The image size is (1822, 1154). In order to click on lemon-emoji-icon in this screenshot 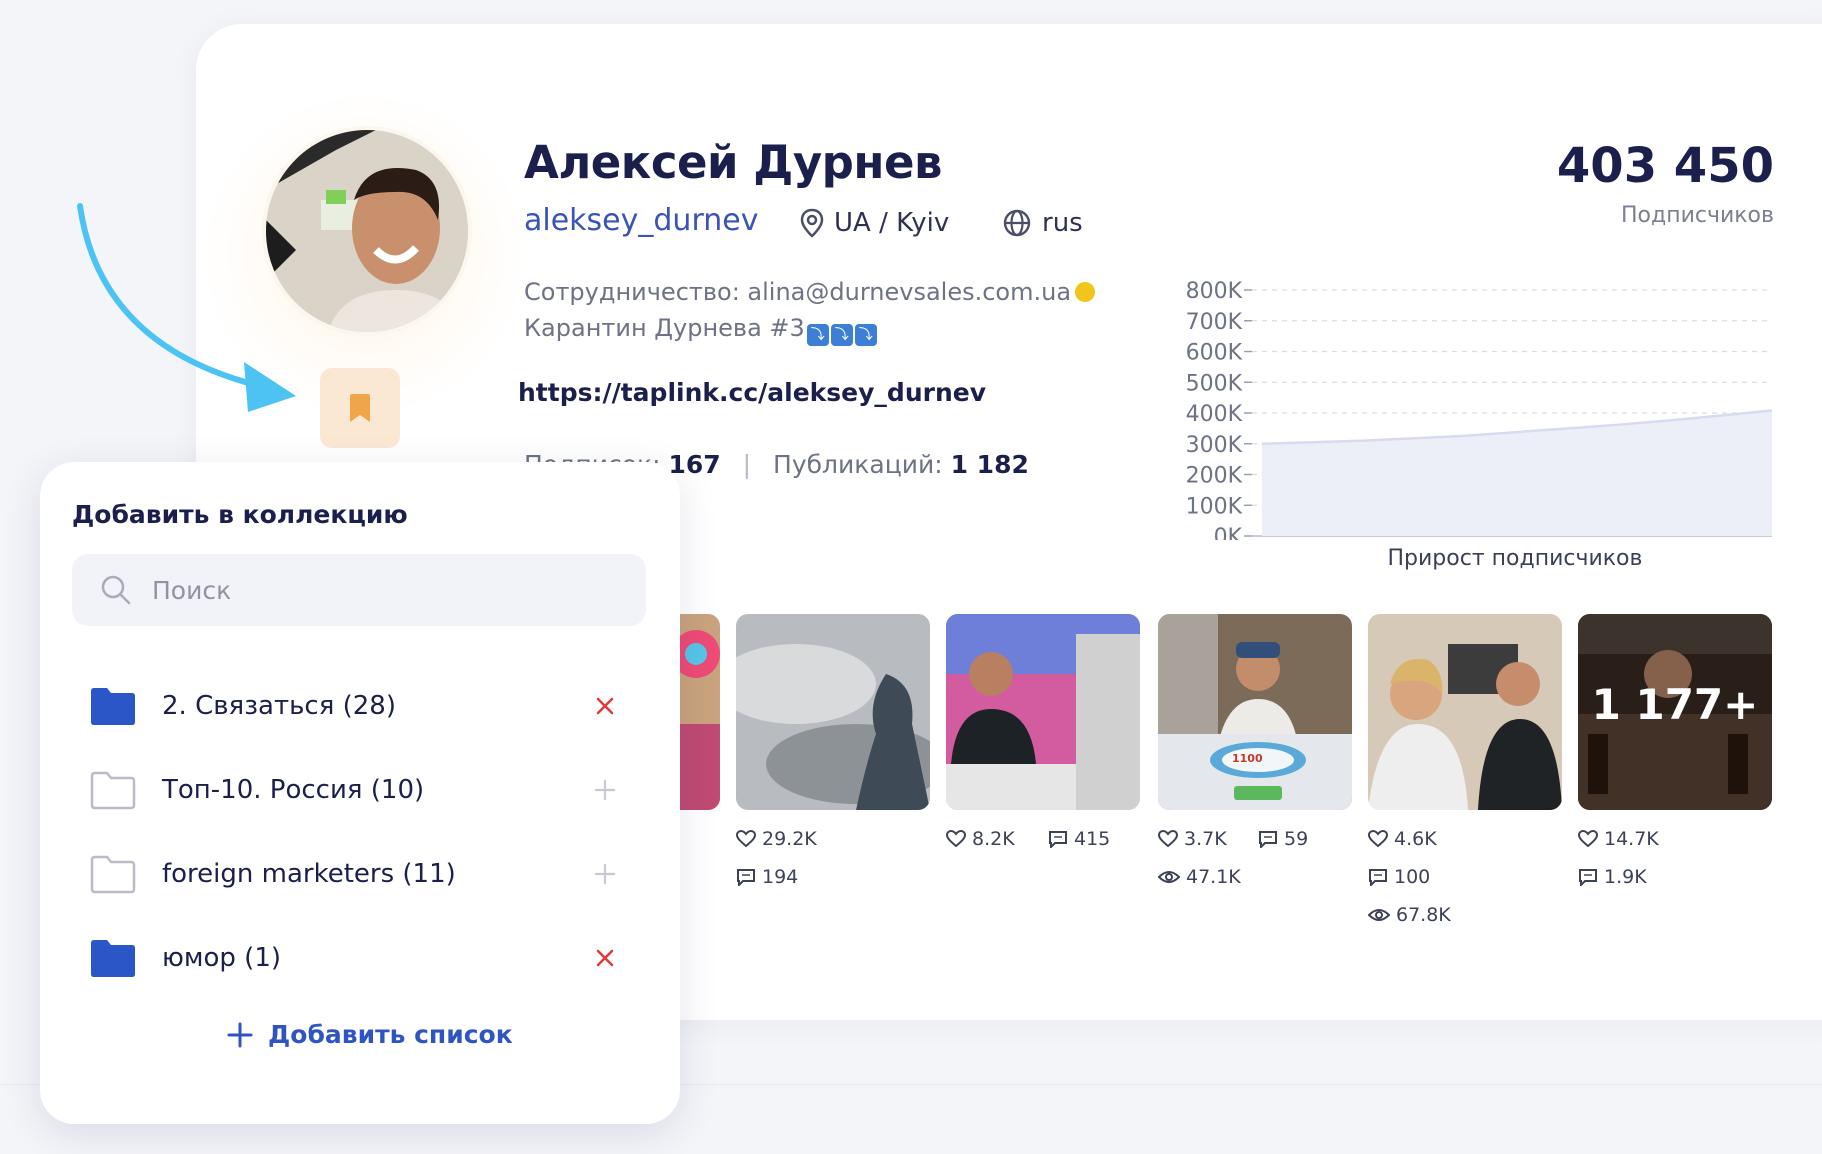, I will do `click(1085, 292)`.